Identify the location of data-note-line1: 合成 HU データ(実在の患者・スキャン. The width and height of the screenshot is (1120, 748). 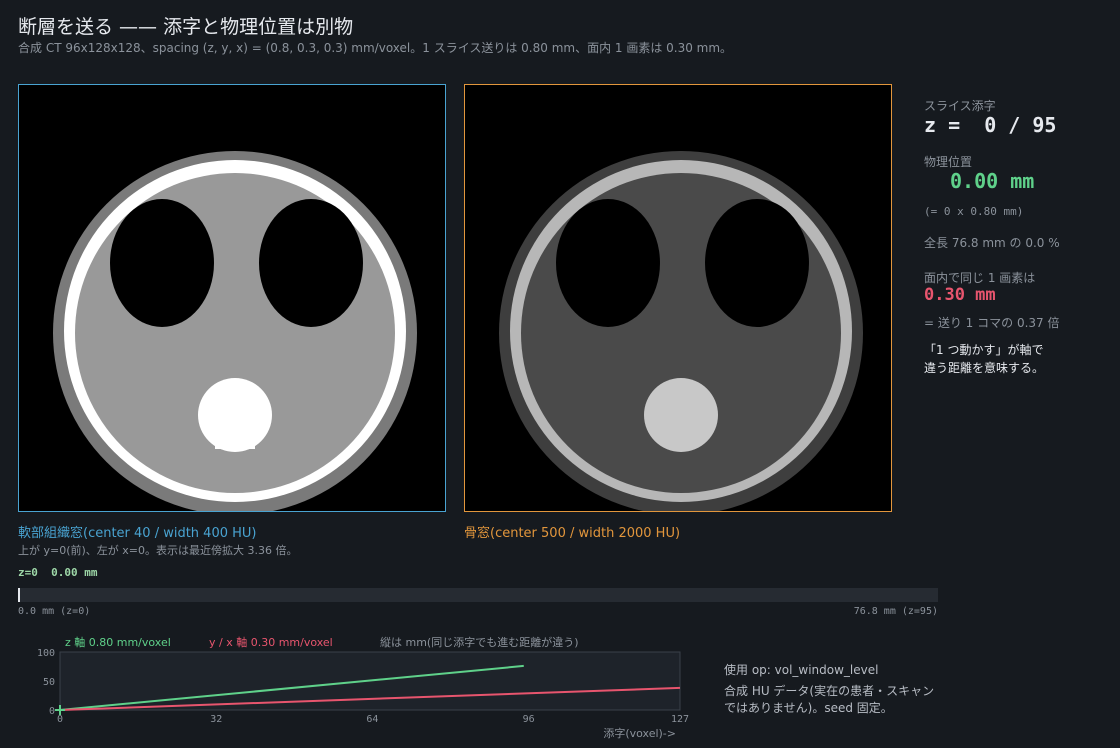
(829, 691).